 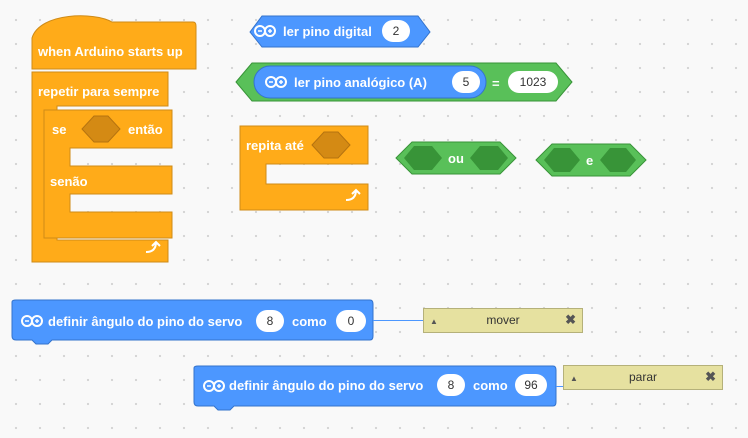 I want to click on if-label: se, so click(x=59, y=129).